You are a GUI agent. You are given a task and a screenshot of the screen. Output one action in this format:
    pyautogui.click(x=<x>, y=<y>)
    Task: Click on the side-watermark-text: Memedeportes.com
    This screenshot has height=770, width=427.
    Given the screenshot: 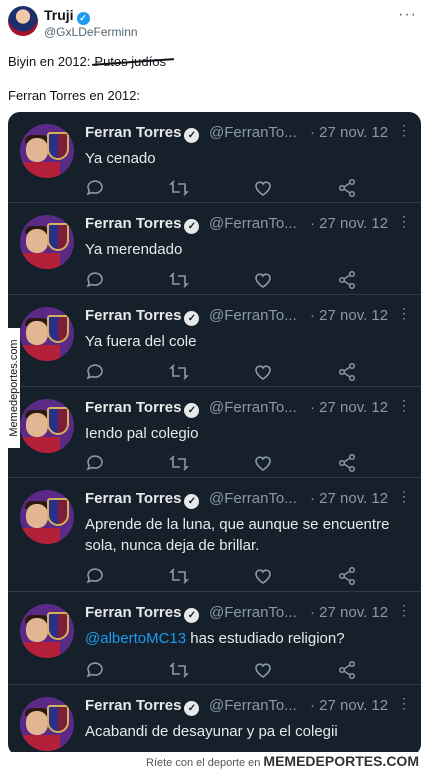 What is the action you would take?
    pyautogui.click(x=14, y=388)
    